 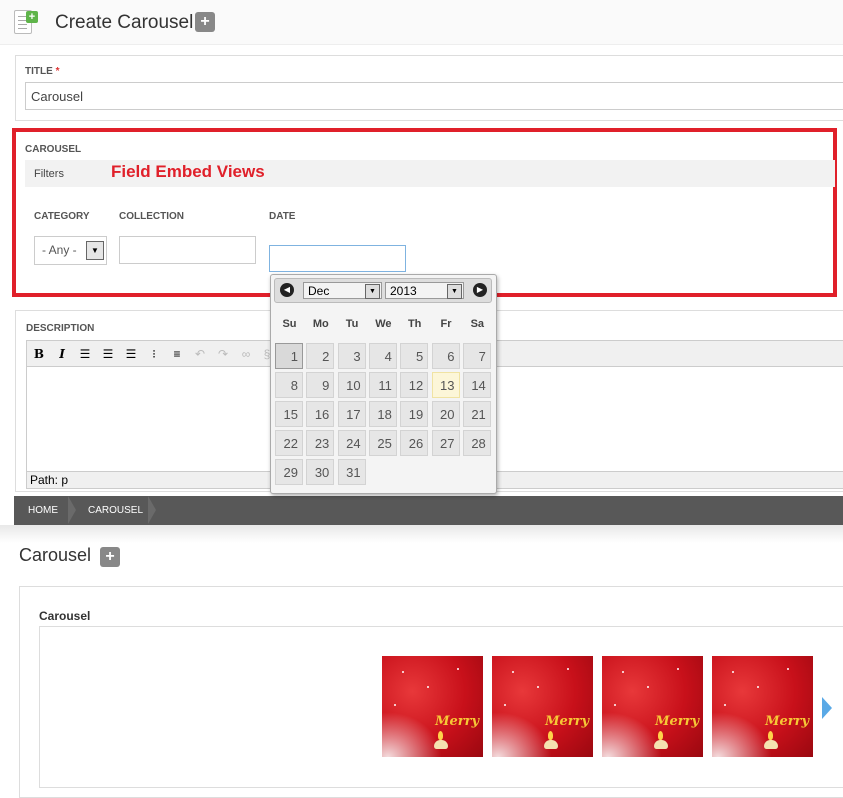 I want to click on collection-input, so click(x=187, y=250).